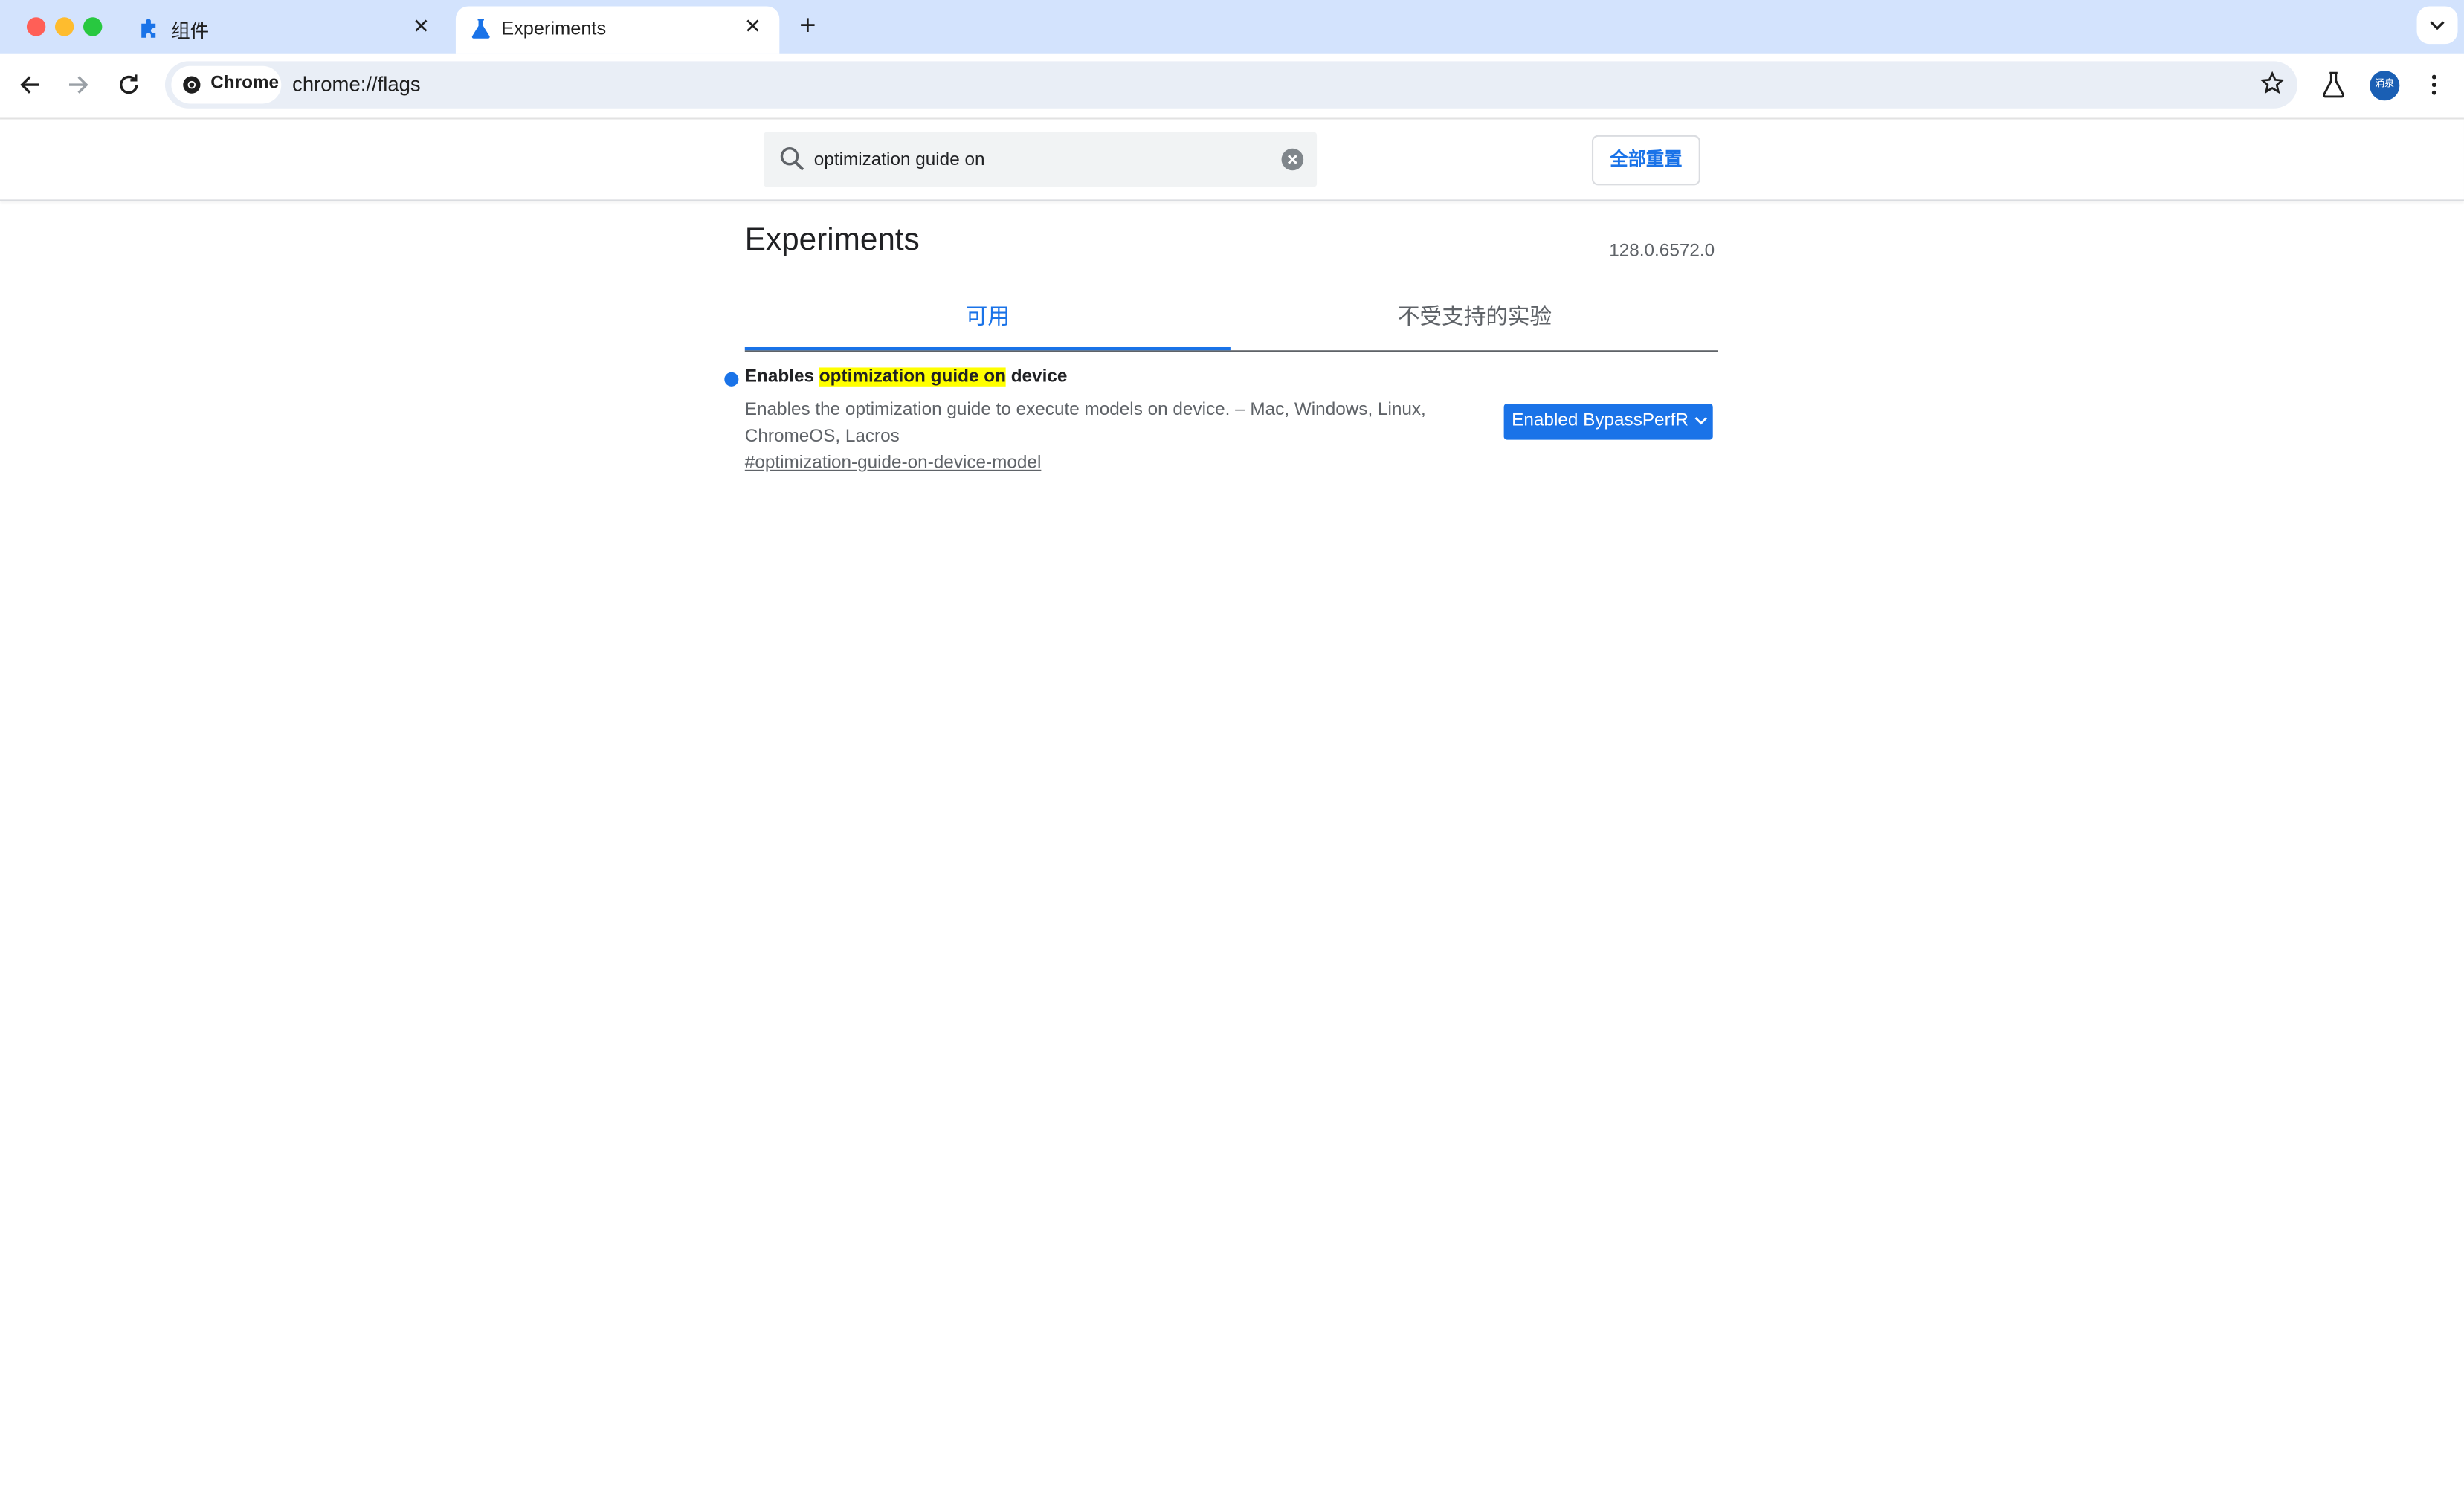  What do you see at coordinates (2385, 86) in the screenshot?
I see `profile-avatar: 涌泉` at bounding box center [2385, 86].